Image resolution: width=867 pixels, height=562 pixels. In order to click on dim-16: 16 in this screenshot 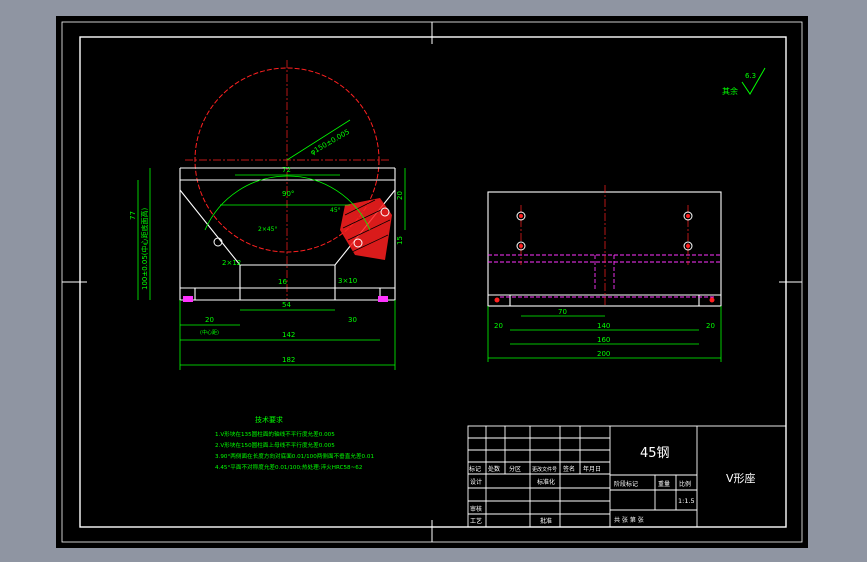, I will do `click(282, 282)`.